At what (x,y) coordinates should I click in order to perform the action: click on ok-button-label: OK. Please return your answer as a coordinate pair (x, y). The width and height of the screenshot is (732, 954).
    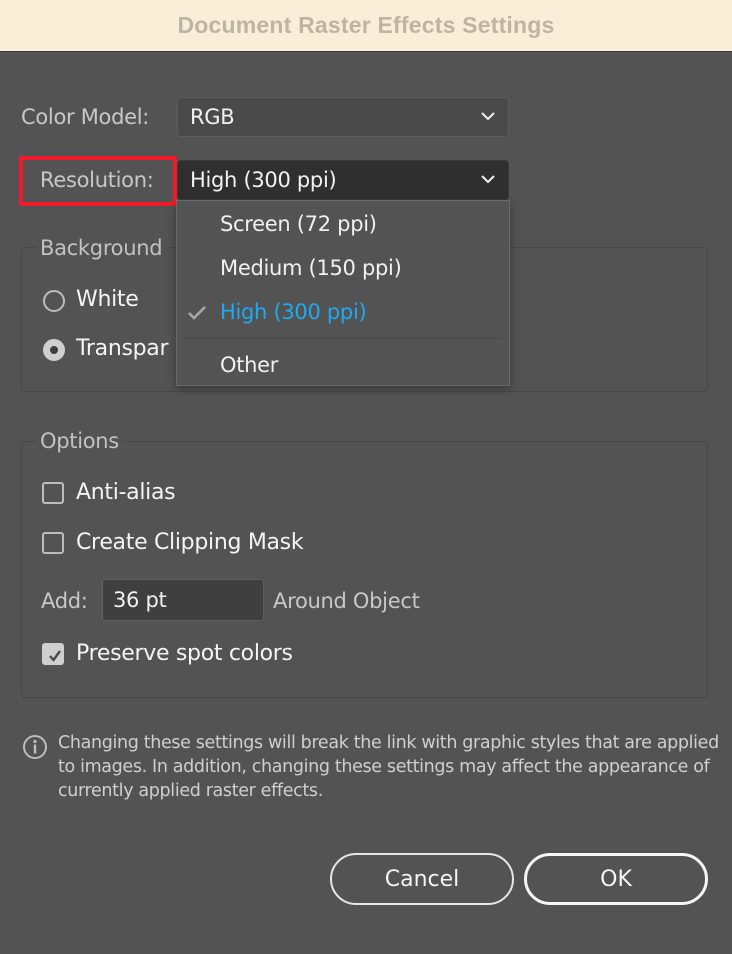
    Looking at the image, I should click on (616, 879).